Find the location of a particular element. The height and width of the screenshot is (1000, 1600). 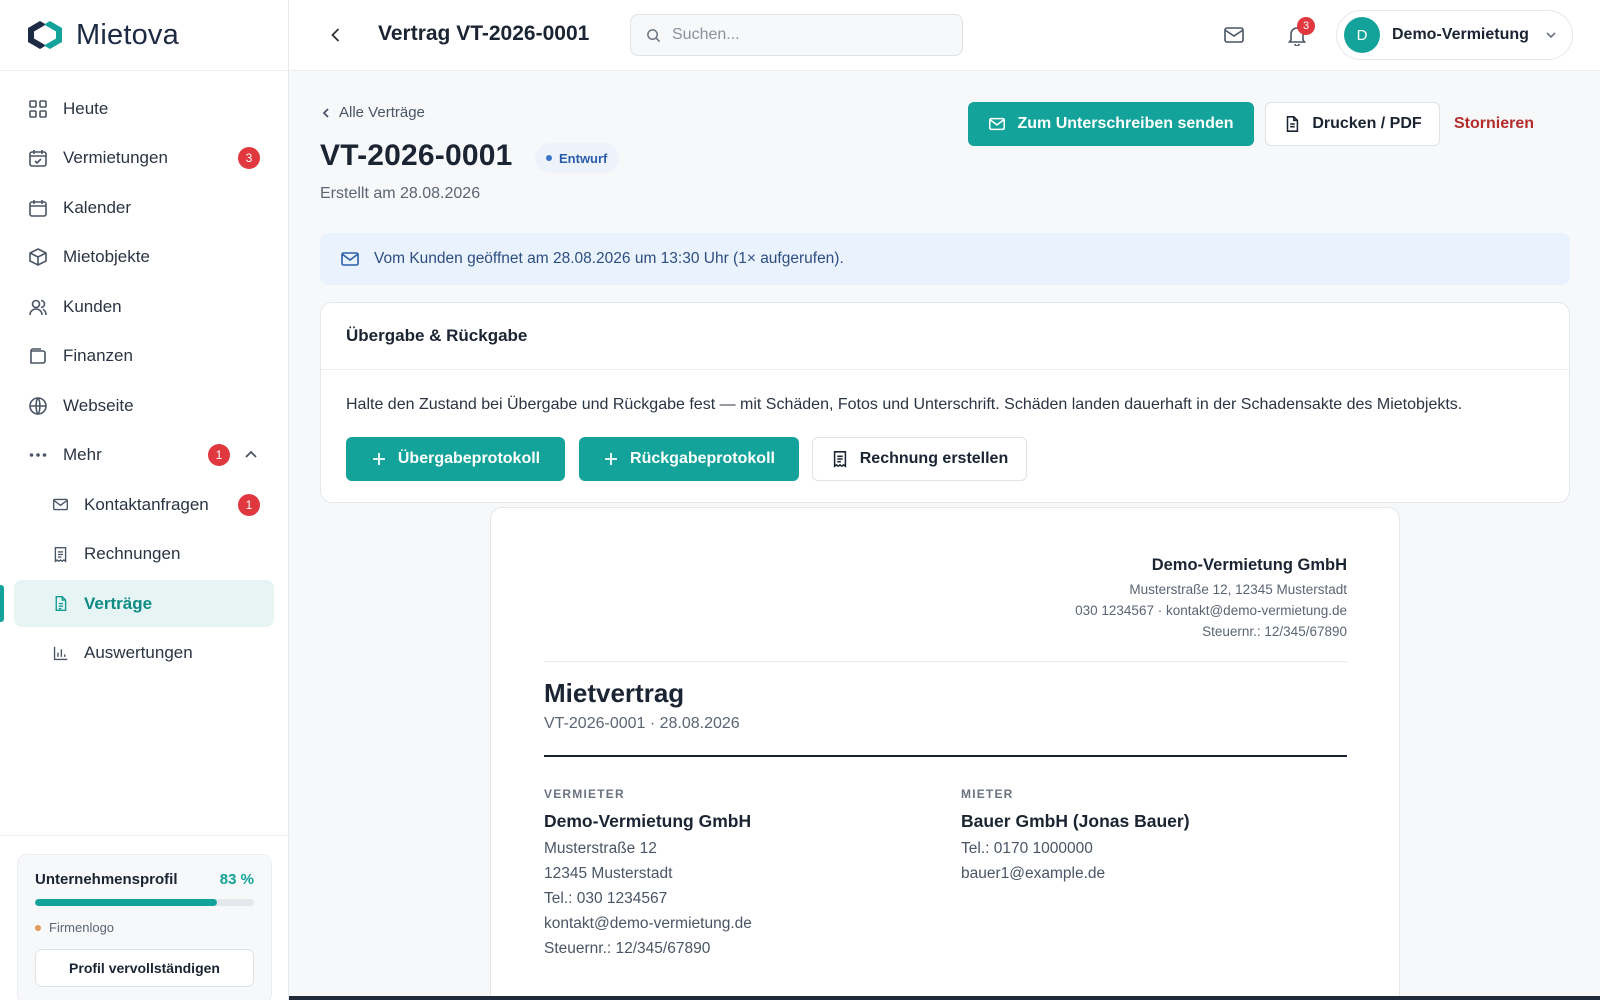

sidebar-item-rechnungen: Rechnungen is located at coordinates (144, 554).